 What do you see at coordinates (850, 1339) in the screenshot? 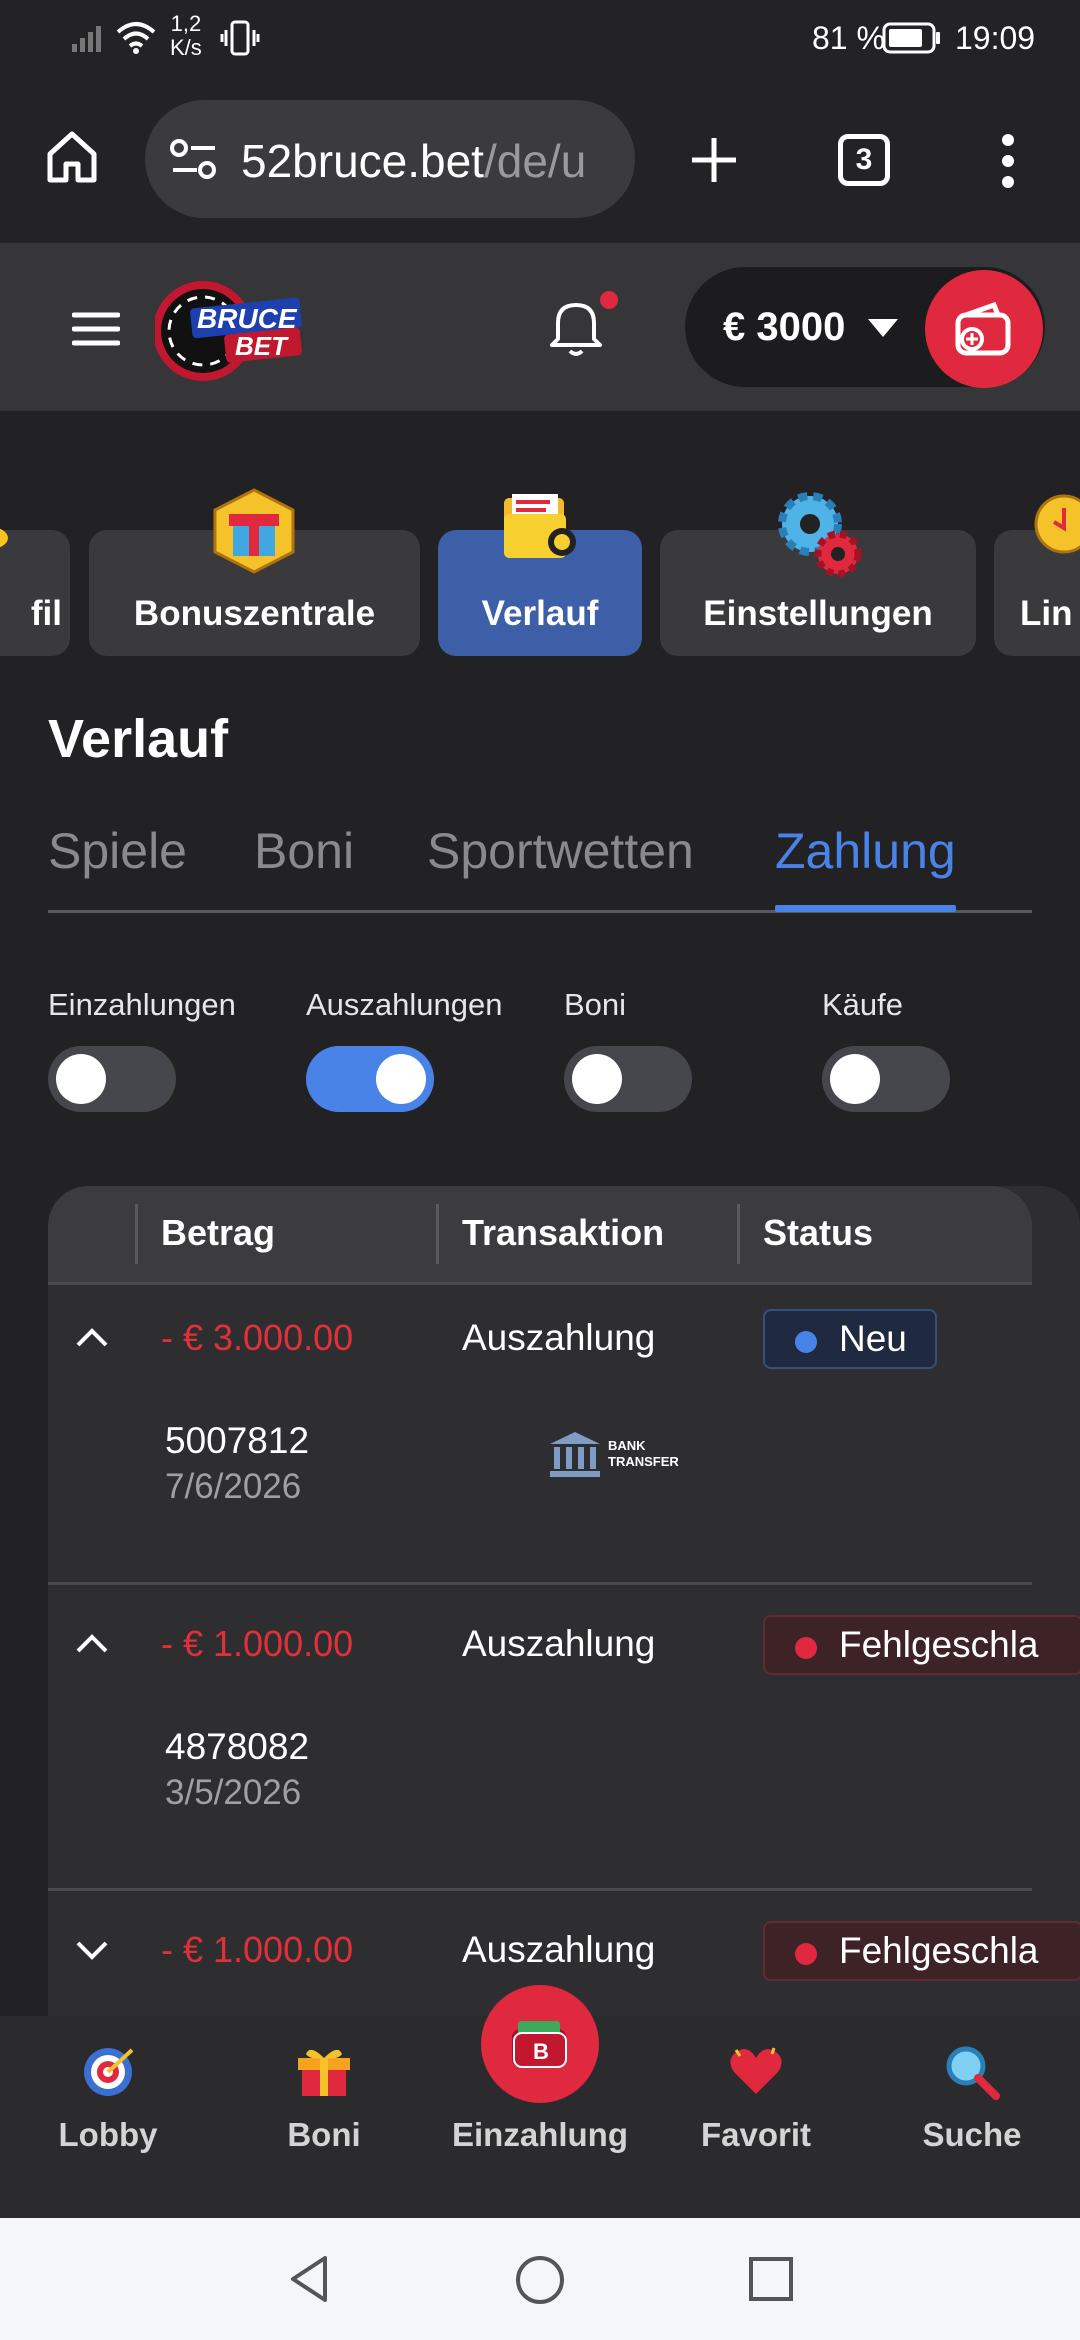
I see `status-badge: Neu` at bounding box center [850, 1339].